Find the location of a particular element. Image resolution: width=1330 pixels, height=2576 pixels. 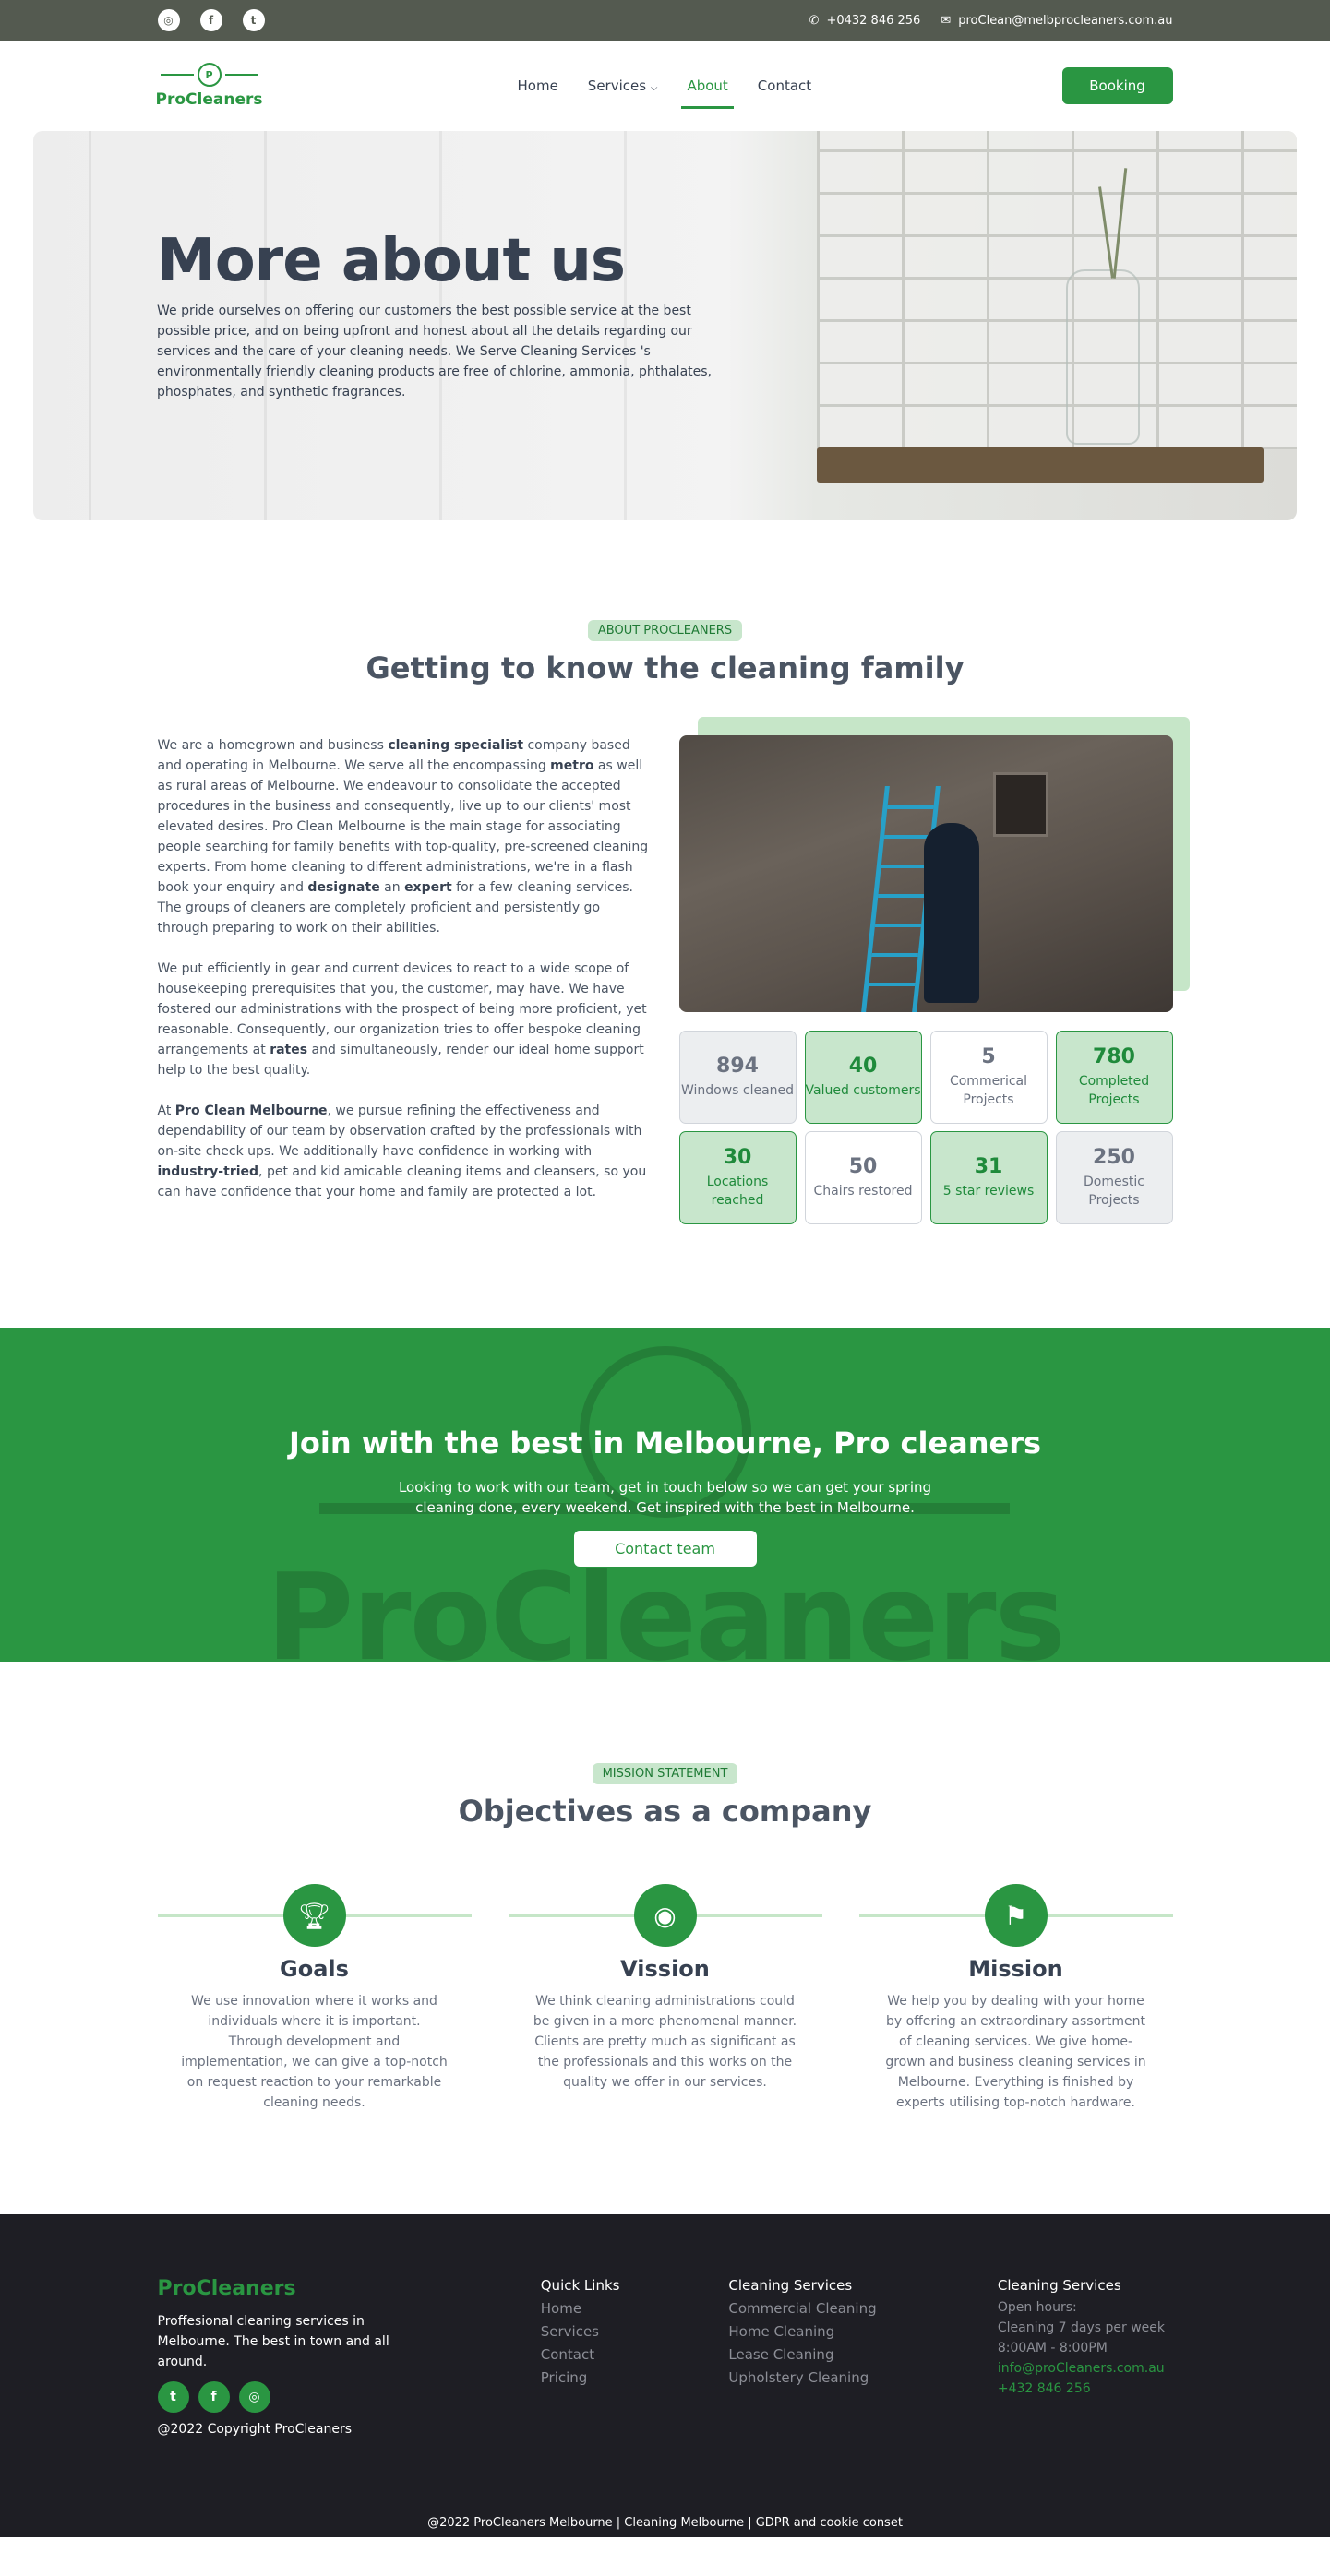

stat-number: 30 is located at coordinates (737, 1157).